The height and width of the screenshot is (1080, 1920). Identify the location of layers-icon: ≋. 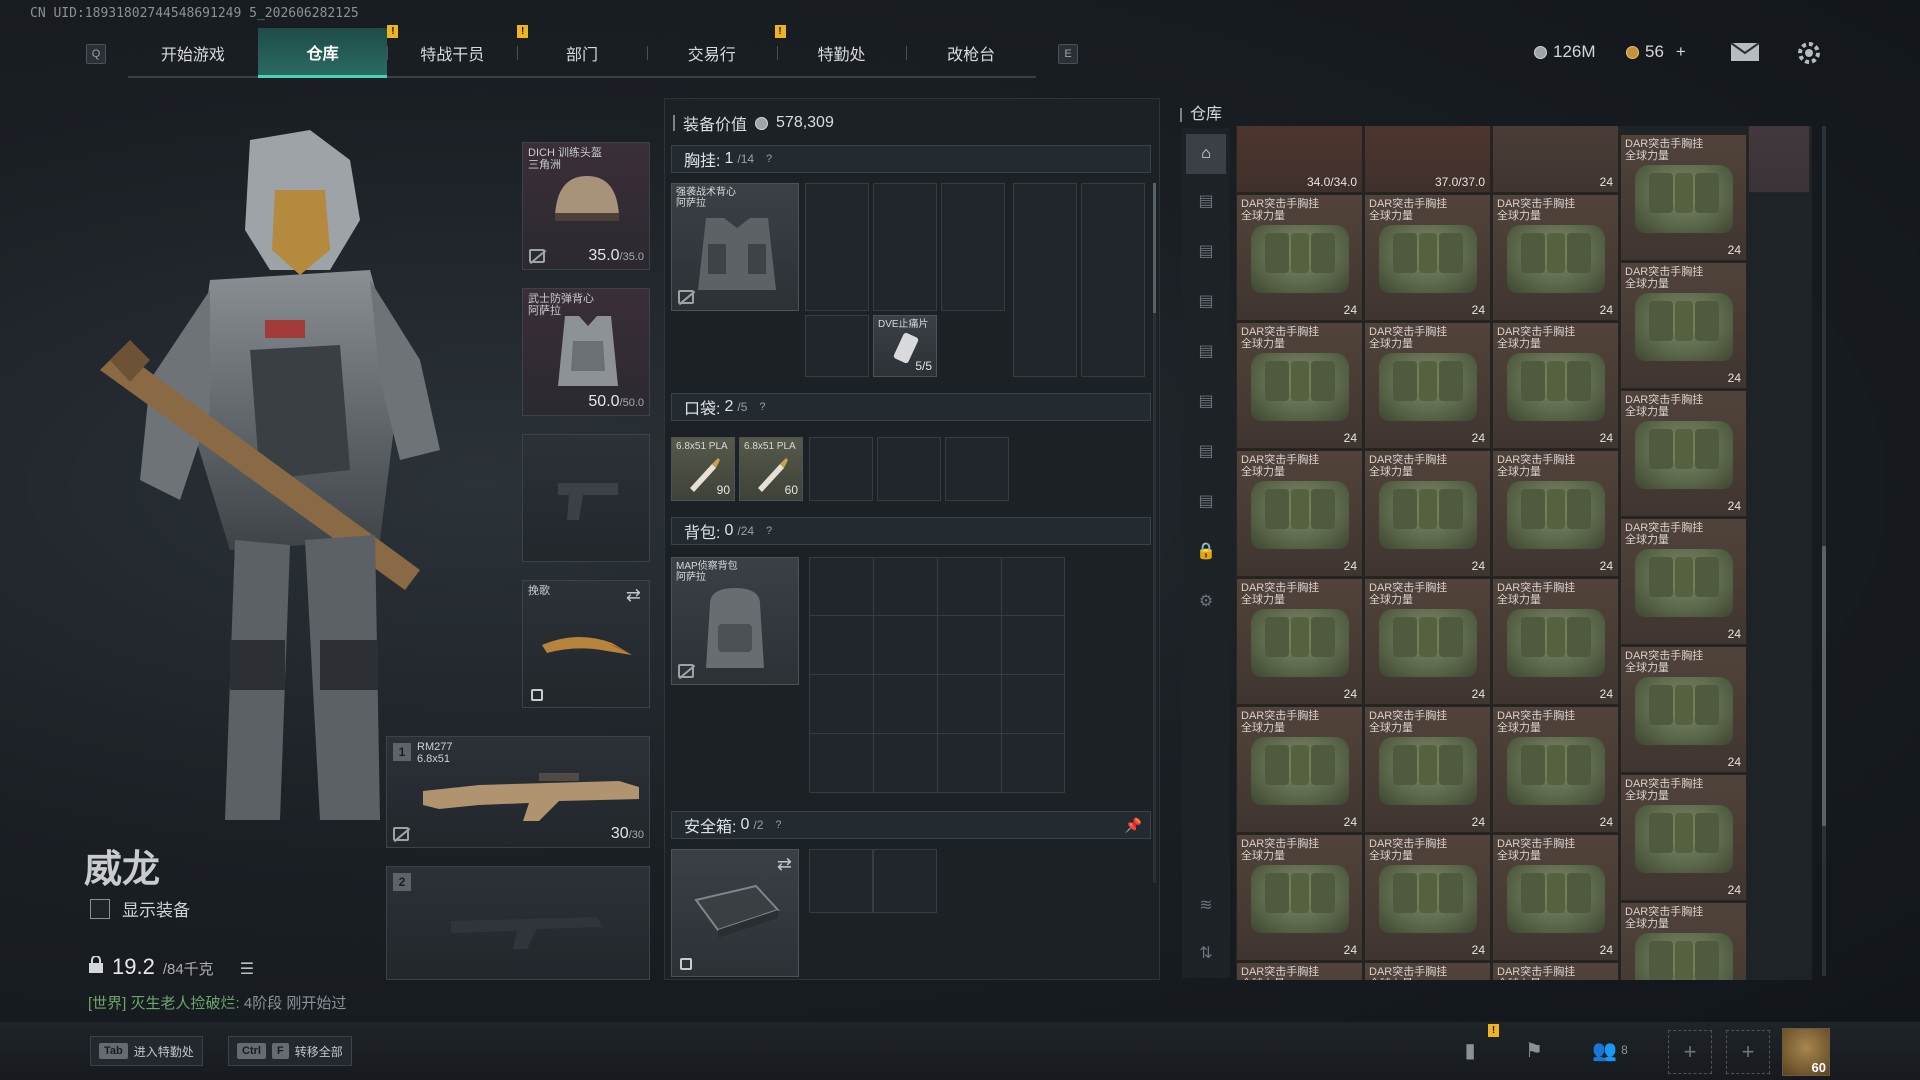
(1206, 905).